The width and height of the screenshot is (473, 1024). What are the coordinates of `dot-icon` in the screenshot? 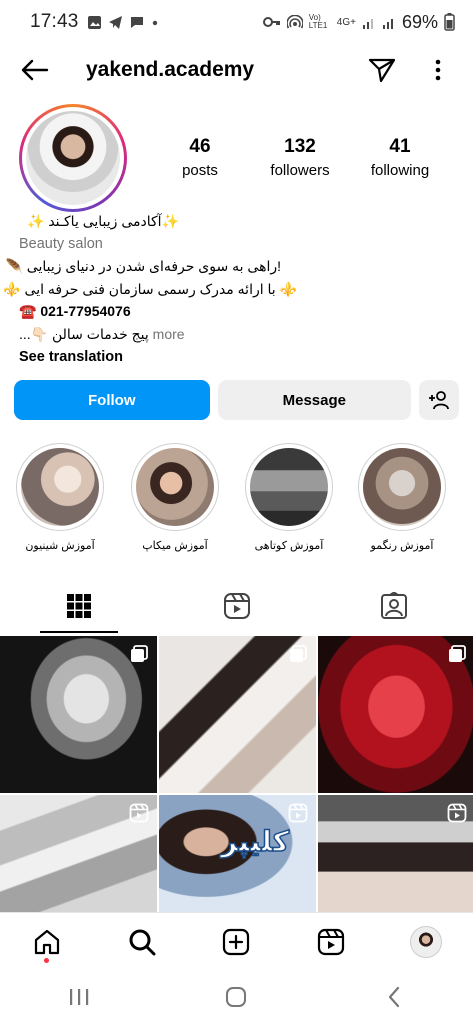 It's located at (154, 22).